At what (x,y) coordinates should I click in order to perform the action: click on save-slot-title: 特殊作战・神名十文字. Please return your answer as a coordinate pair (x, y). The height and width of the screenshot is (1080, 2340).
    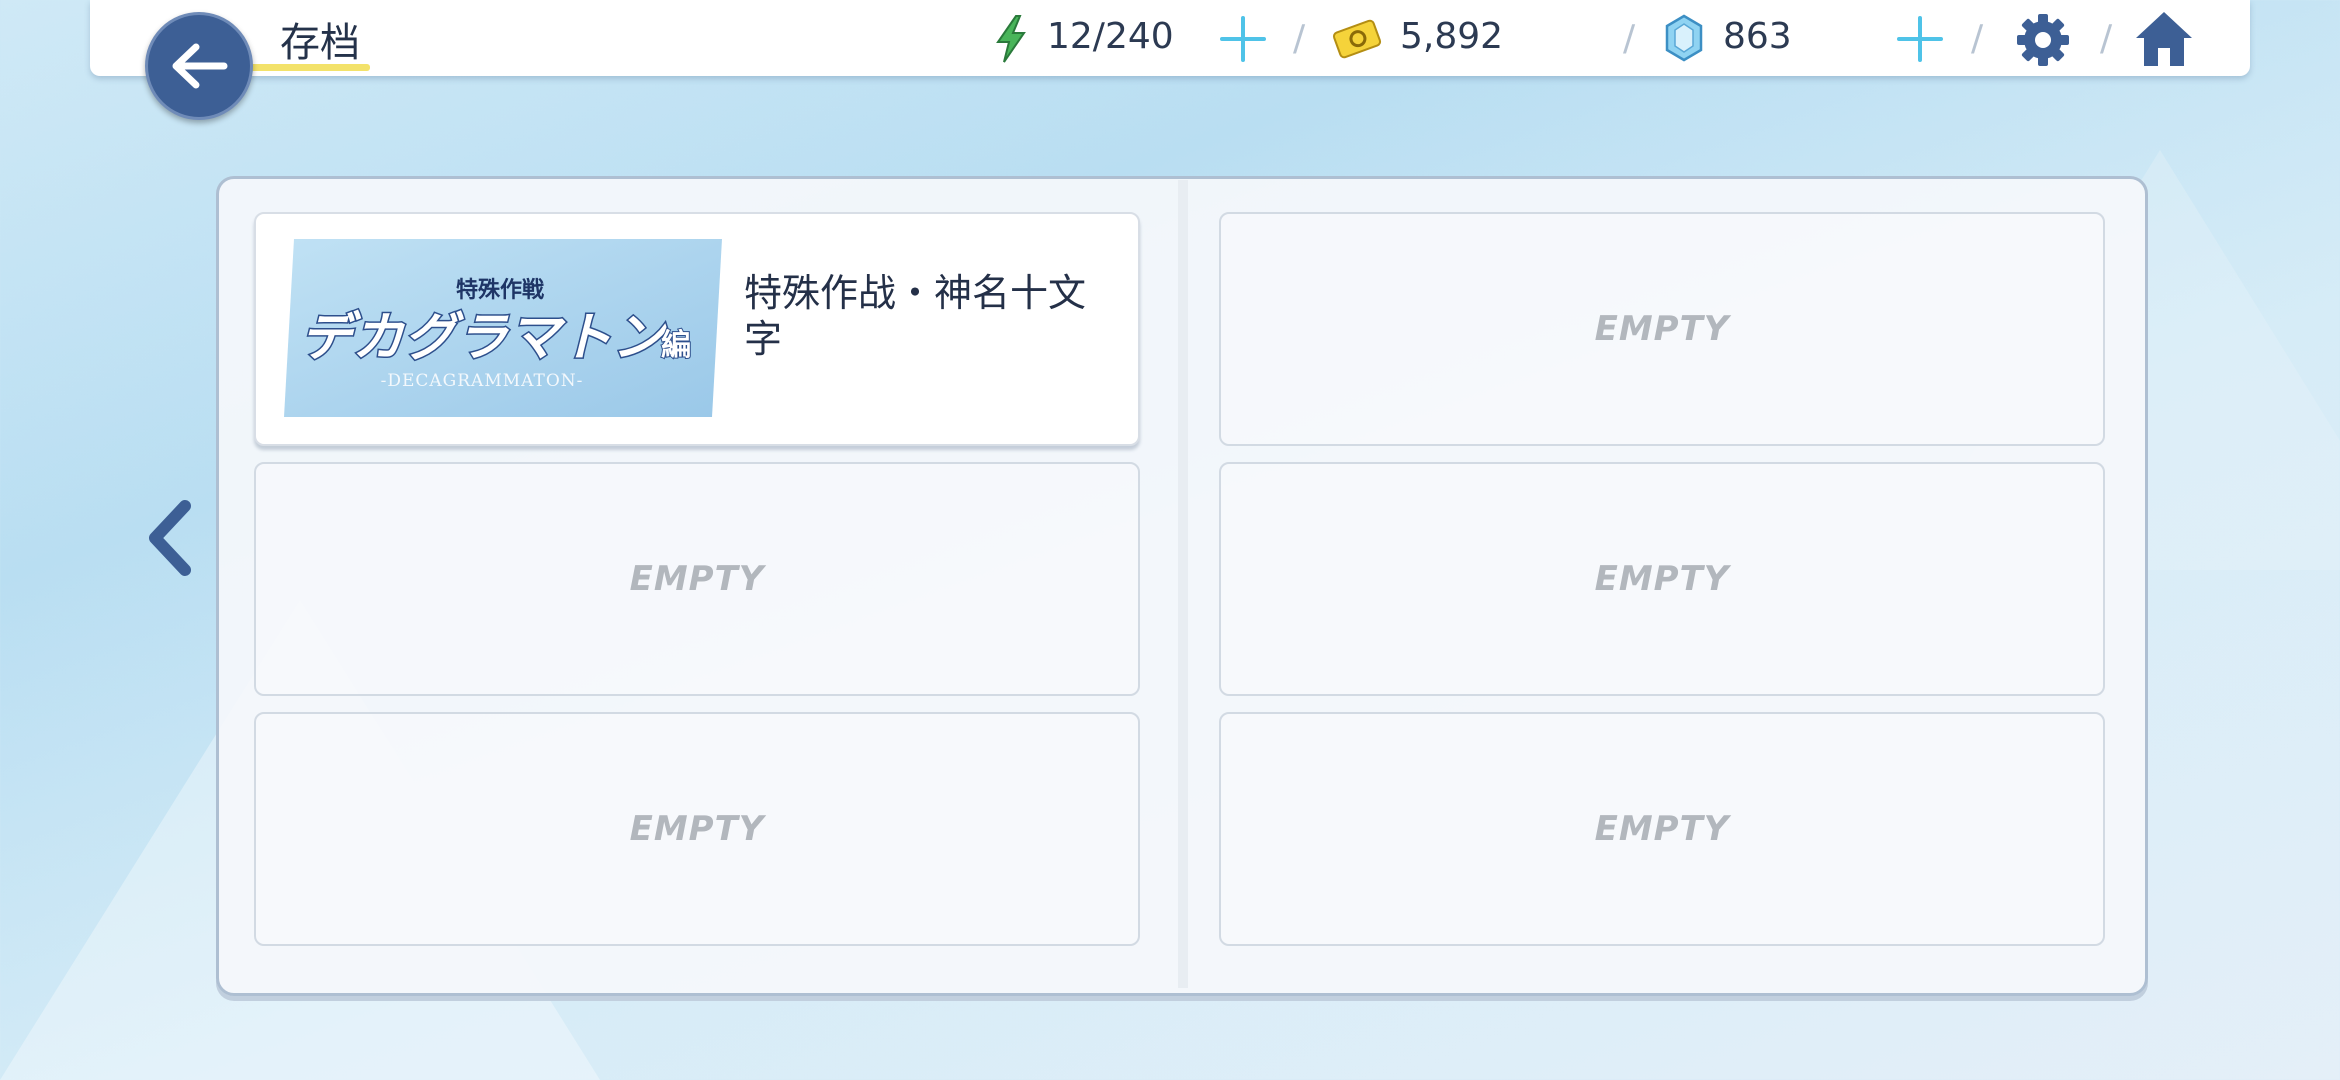
    Looking at the image, I should click on (915, 316).